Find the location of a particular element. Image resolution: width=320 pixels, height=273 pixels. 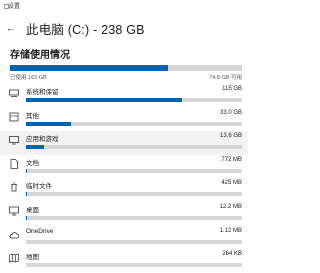

category-size: 1.12 MB is located at coordinates (231, 231).